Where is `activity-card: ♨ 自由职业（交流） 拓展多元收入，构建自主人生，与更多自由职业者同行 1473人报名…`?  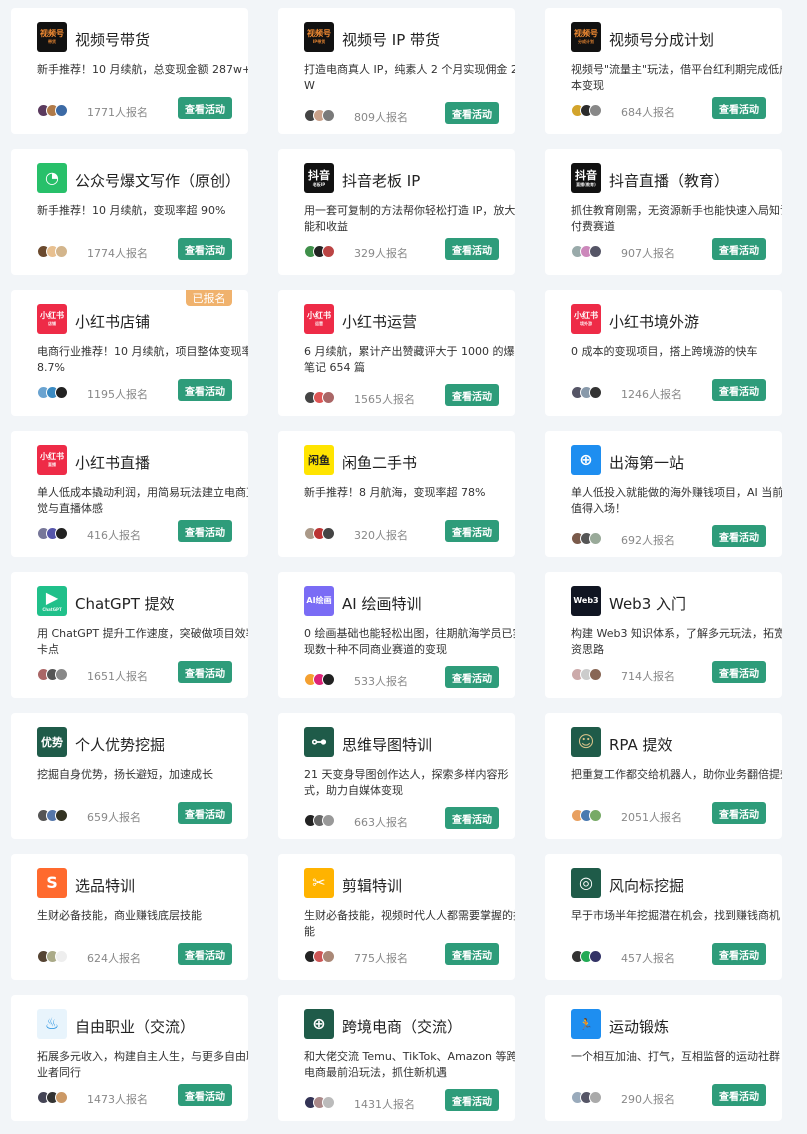
activity-card: ♨ 自由职业（交流） 拓展多元收入，构建自主人生，与更多自由职业者同行 1473人报名… is located at coordinates (129, 1058).